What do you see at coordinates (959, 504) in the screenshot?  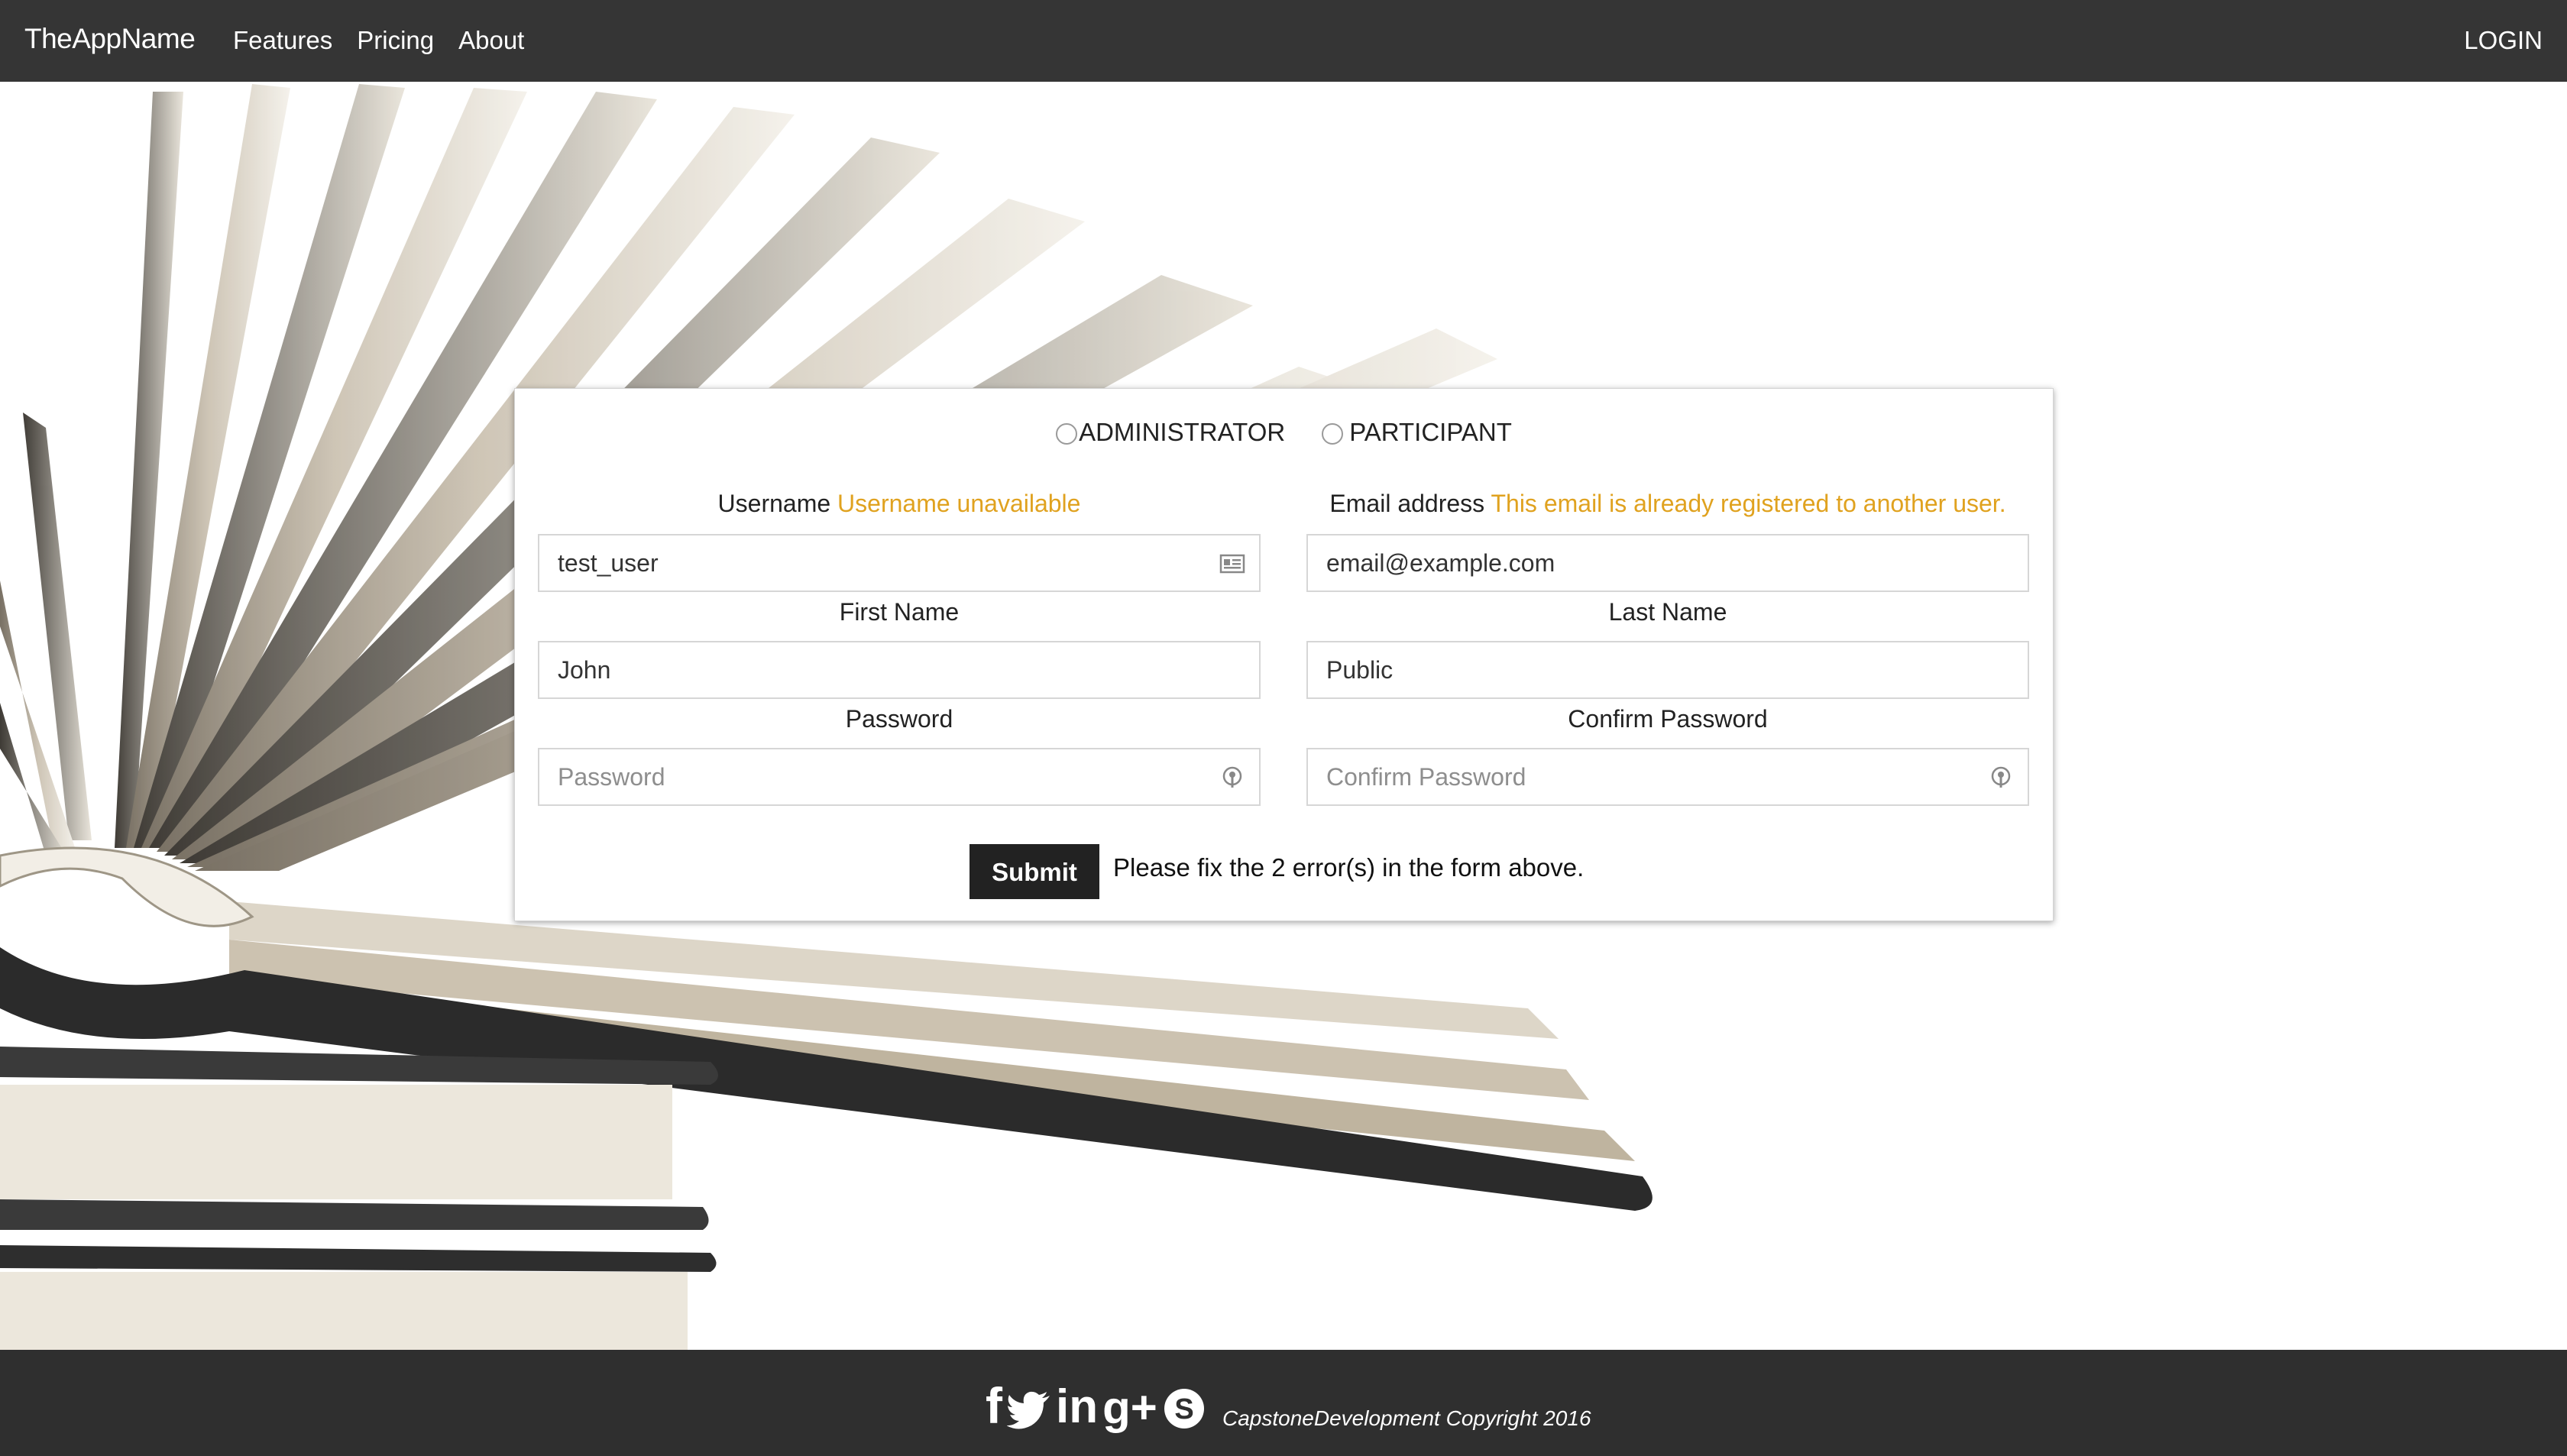 I see `username-error: Username unavailable` at bounding box center [959, 504].